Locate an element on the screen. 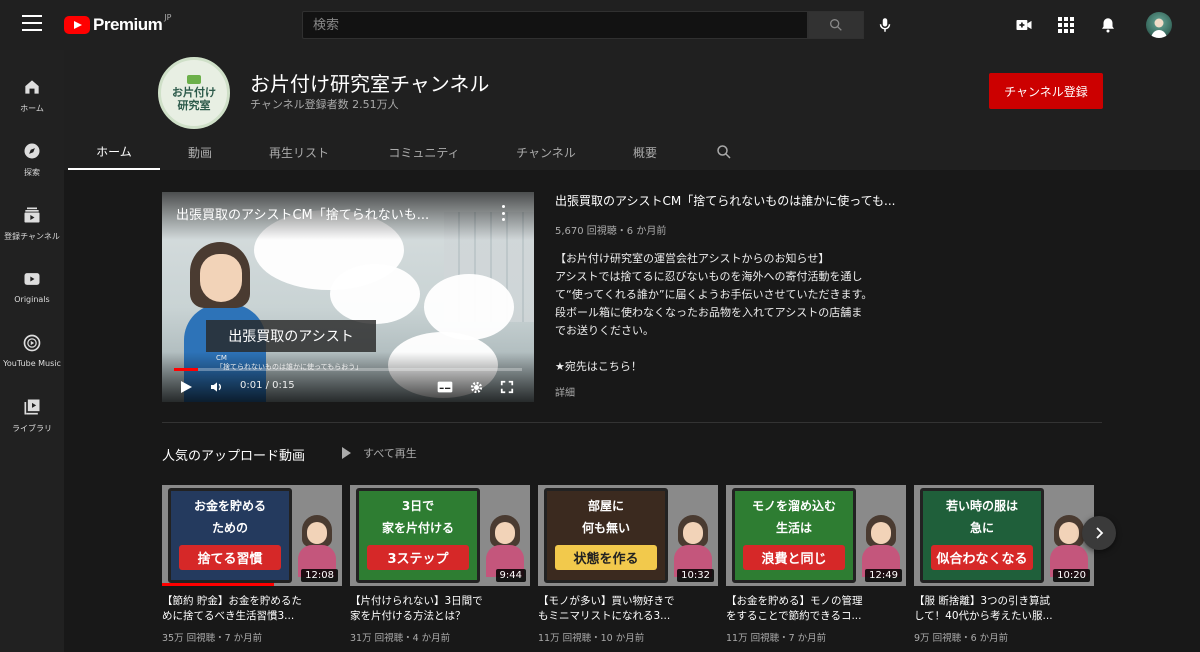 Image resolution: width=1200 pixels, height=652 pixels. music-icon is located at coordinates (32, 343).